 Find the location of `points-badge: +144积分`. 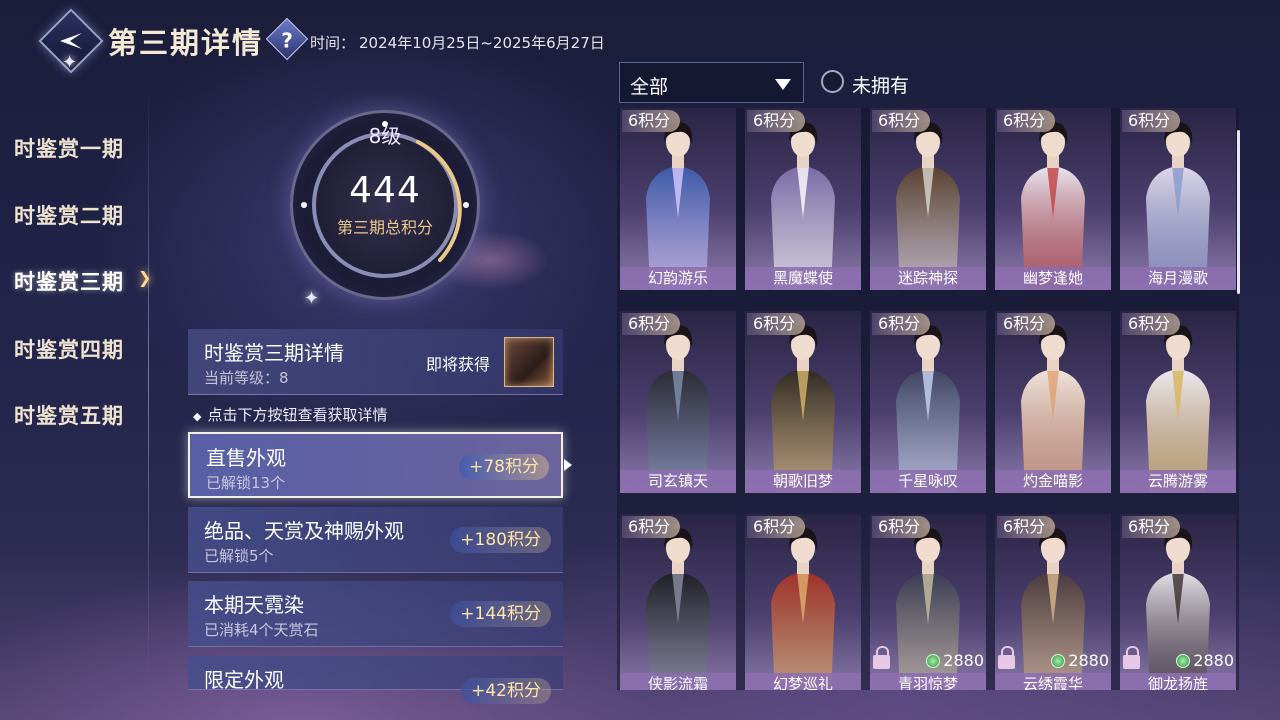

points-badge: +144积分 is located at coordinates (500, 614).